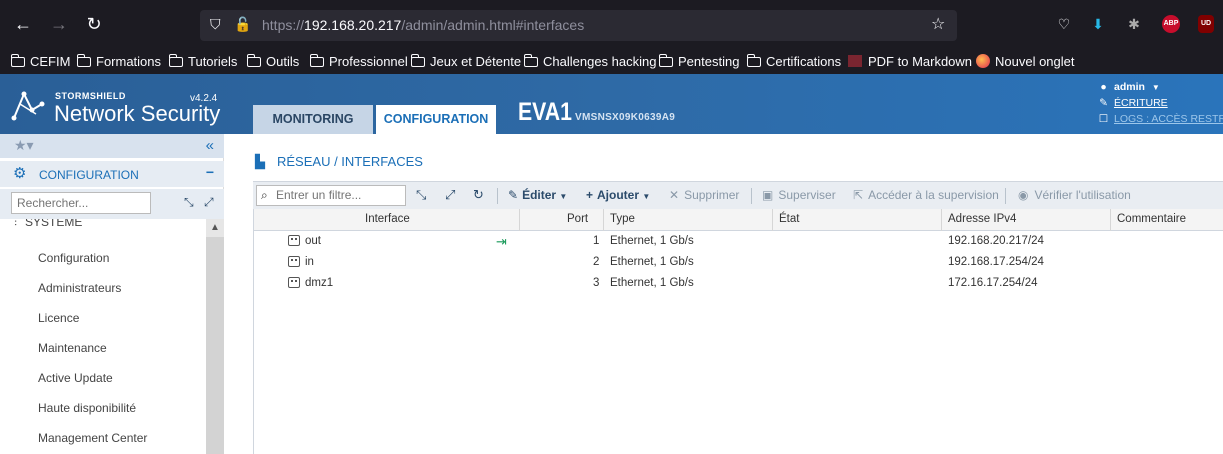 Image resolution: width=1223 pixels, height=454 pixels. I want to click on extensions-icon: ✱, so click(1134, 24).